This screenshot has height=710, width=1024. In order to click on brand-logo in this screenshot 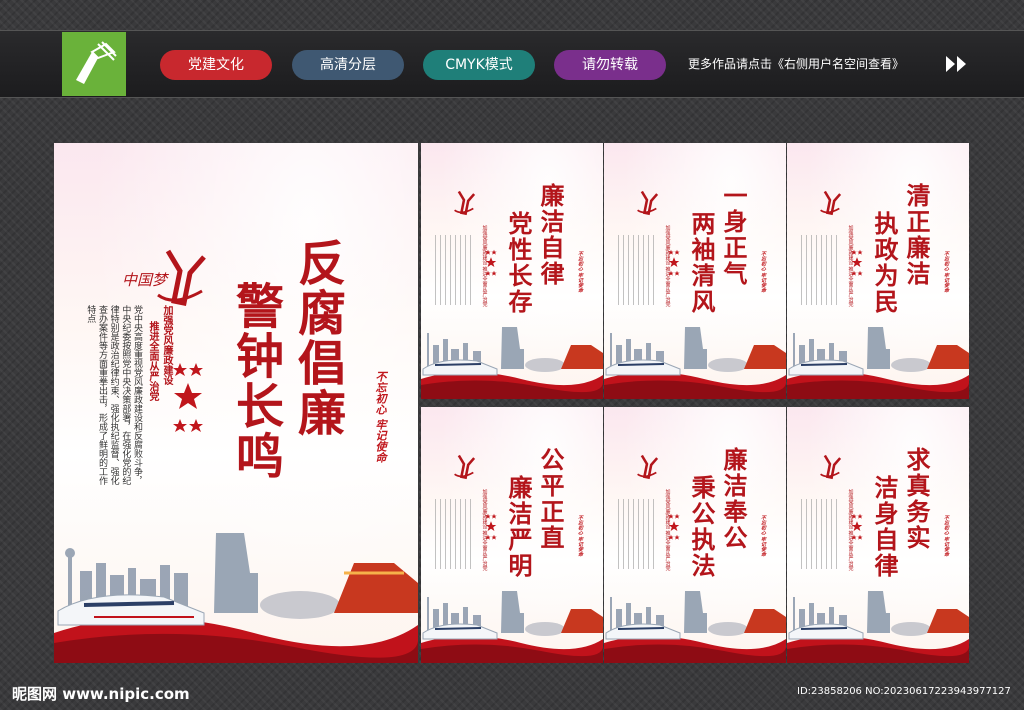, I will do `click(94, 64)`.